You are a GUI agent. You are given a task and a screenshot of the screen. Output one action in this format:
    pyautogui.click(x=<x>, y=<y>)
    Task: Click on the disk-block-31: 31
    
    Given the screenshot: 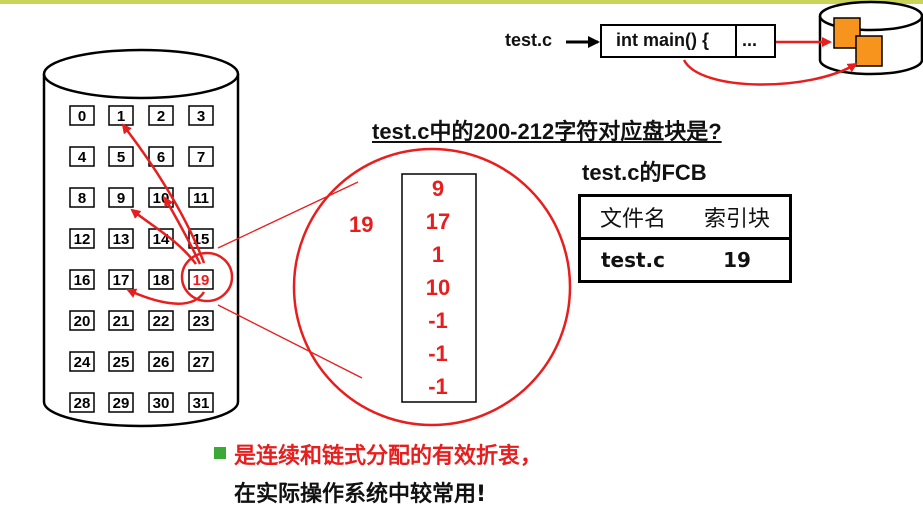 What is the action you would take?
    pyautogui.click(x=201, y=402)
    